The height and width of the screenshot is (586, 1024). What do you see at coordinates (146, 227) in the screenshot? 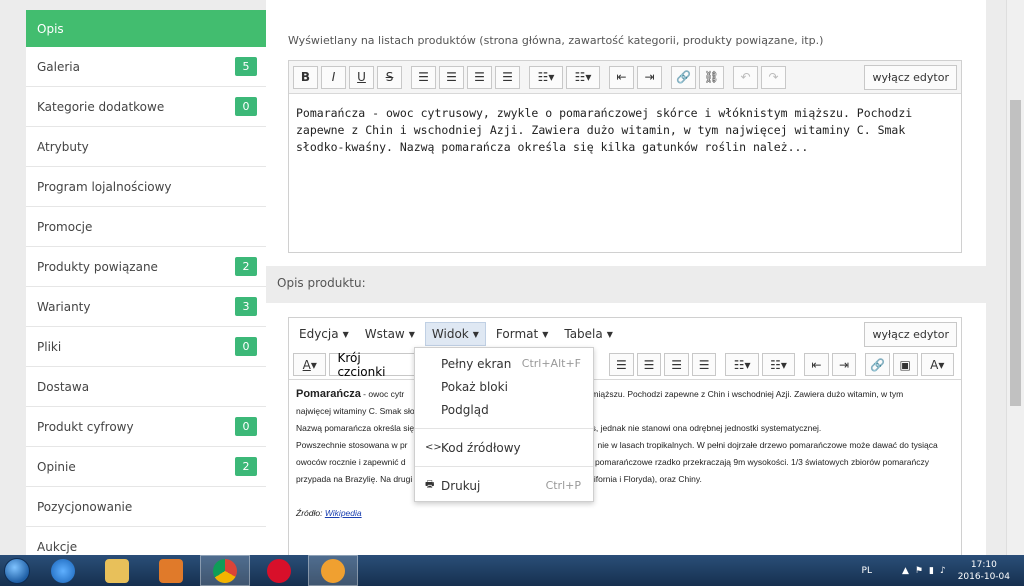
I see `sidebar-item-promocje: Promocje` at bounding box center [146, 227].